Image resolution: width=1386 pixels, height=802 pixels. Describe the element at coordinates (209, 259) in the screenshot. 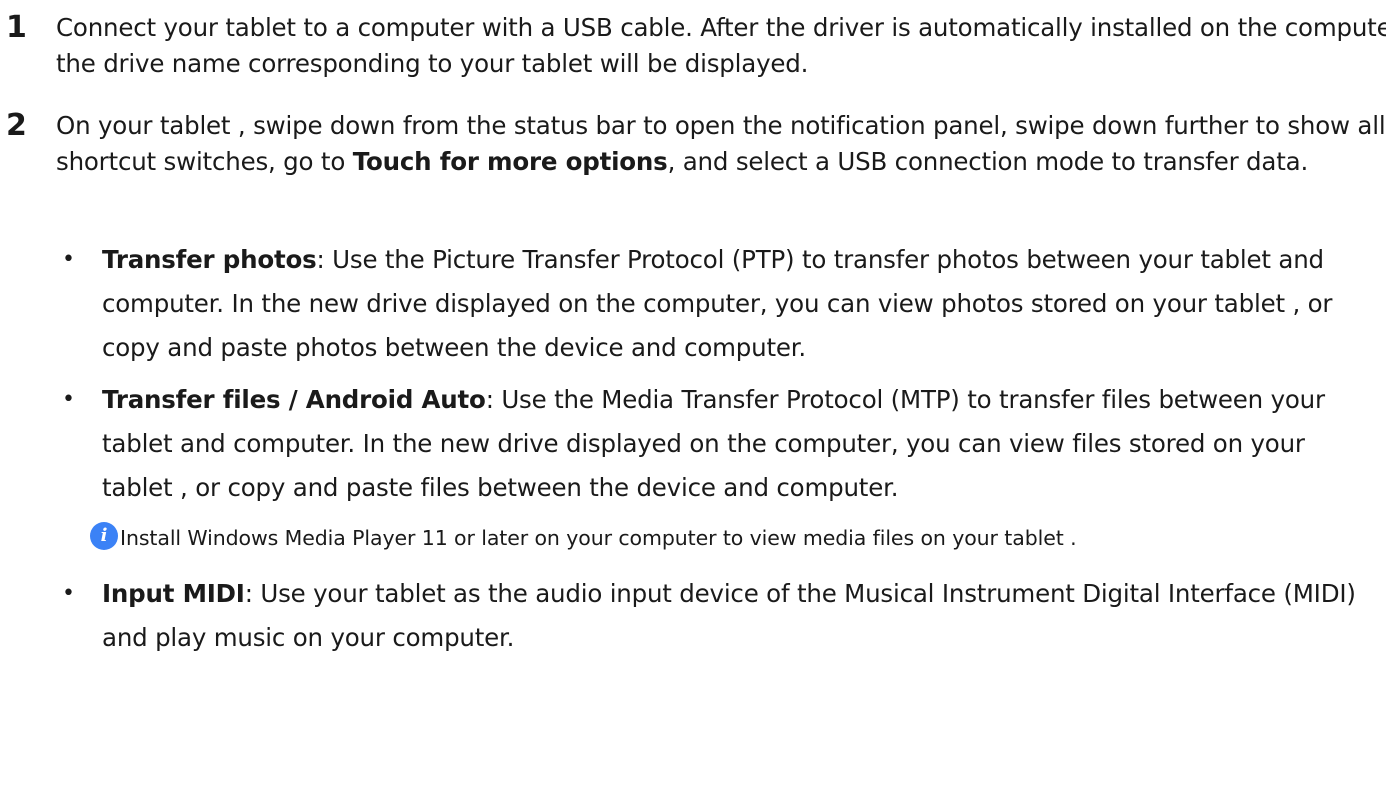

I see `list-item-title: Transfer photos` at that location.